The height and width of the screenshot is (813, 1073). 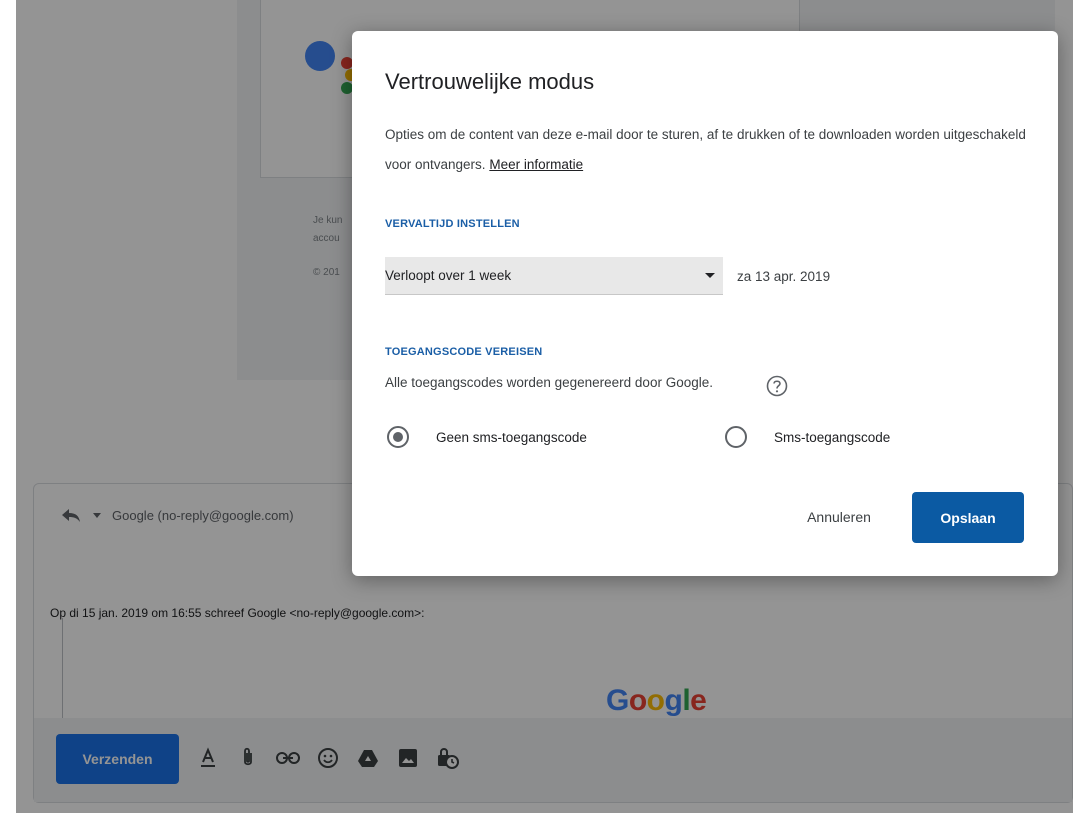 What do you see at coordinates (490, 81) in the screenshot?
I see `dialog-title: Vertrouwelijke modus` at bounding box center [490, 81].